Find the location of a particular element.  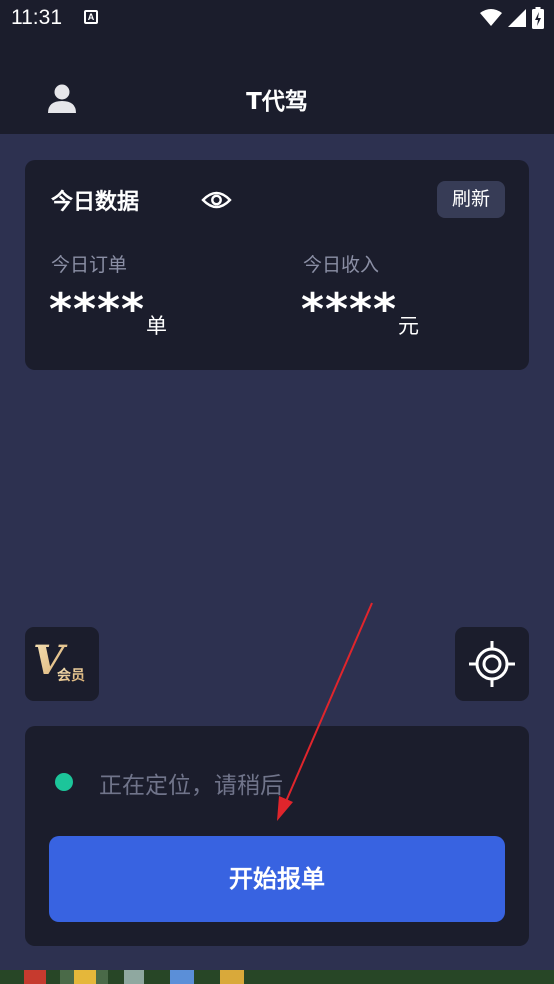

crosshair-icon is located at coordinates (492, 664).